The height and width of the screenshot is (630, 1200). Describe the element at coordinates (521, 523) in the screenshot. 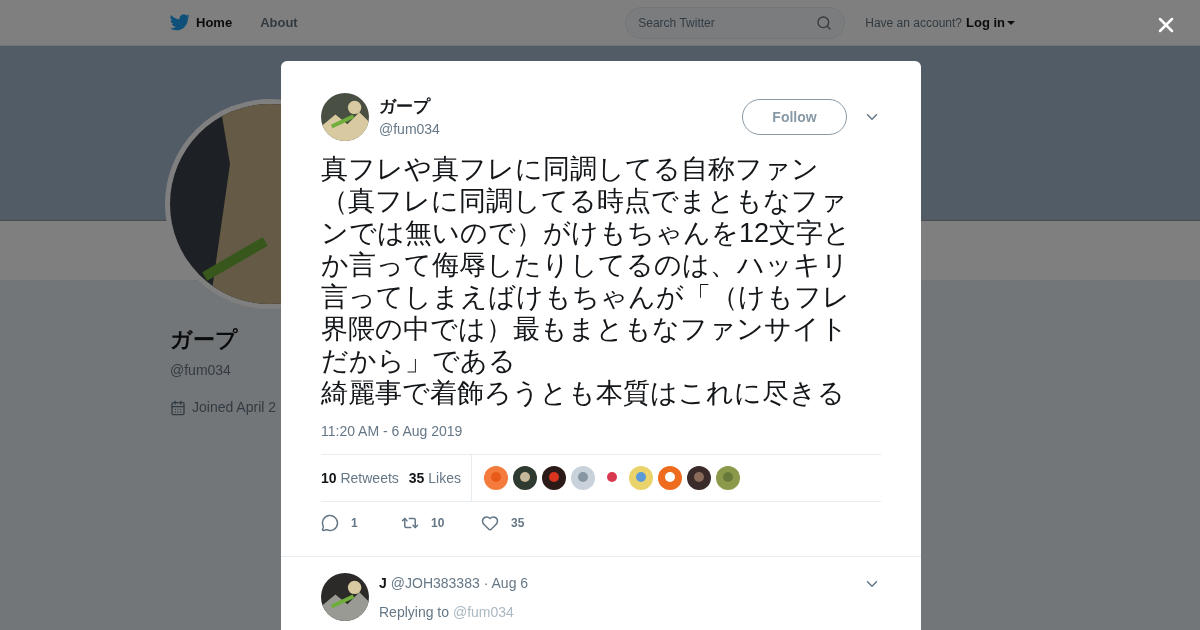

I see `like-button: 35` at that location.